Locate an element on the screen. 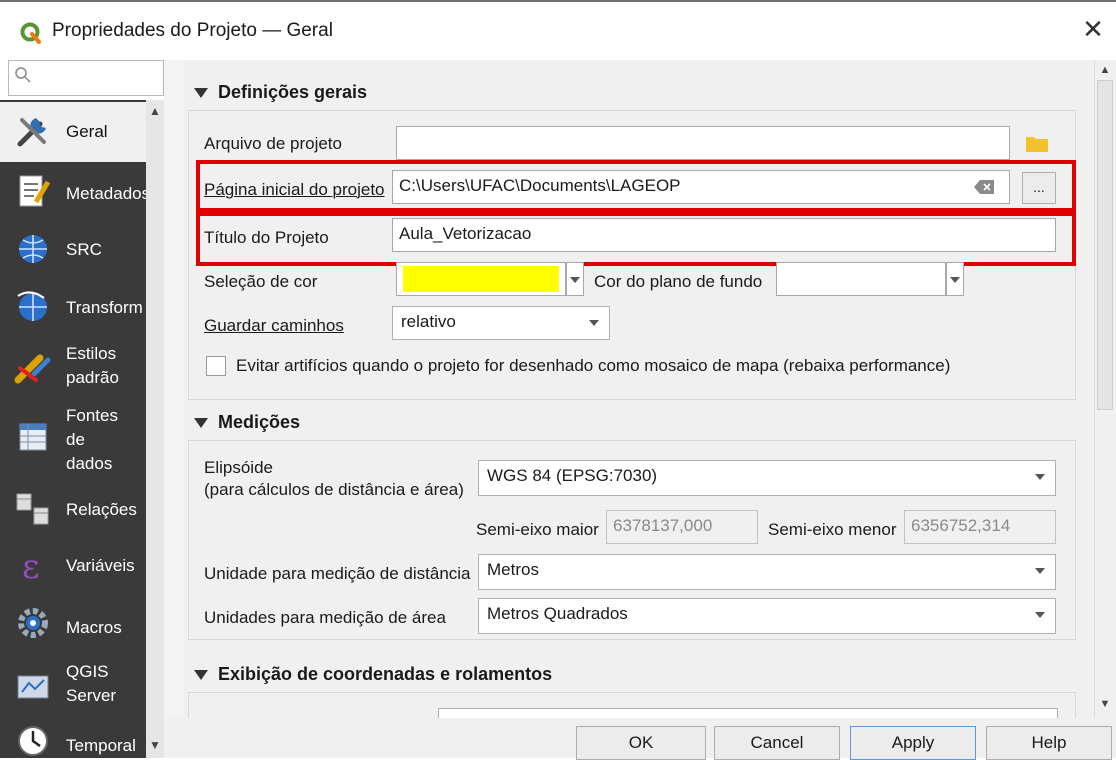  ellipsoid-select: WGS 84 (EPSG:7030) is located at coordinates (767, 478).